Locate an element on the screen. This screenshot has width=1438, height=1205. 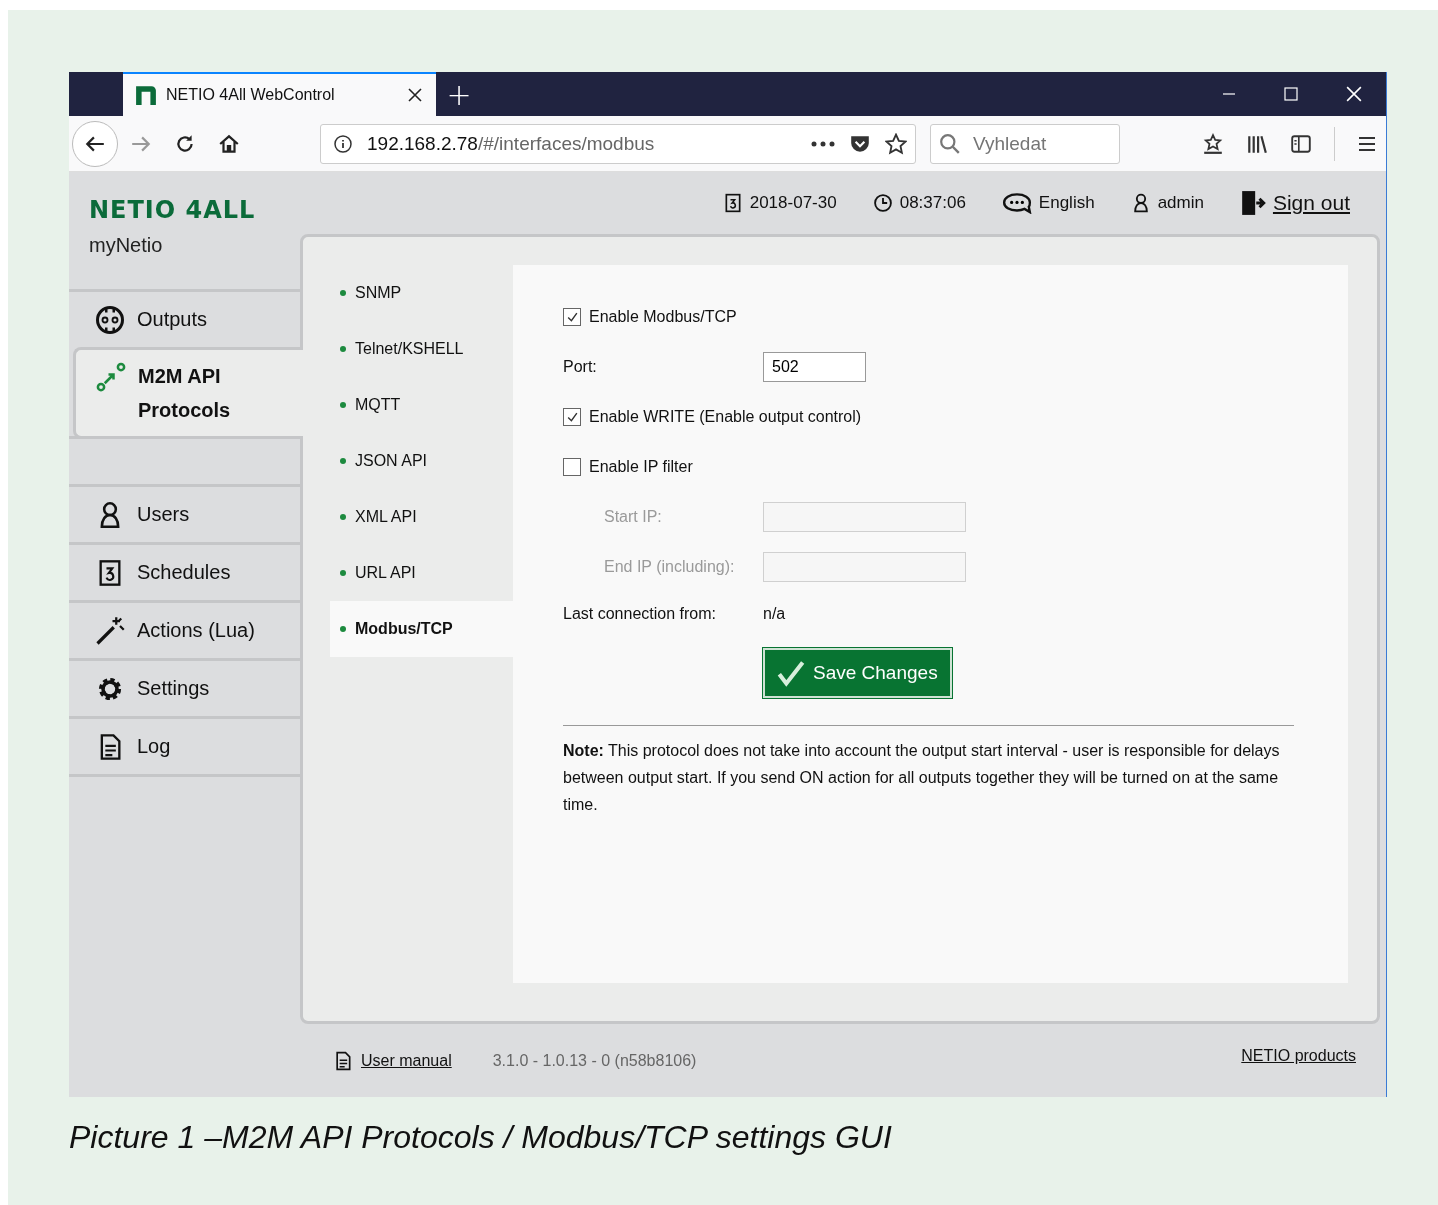
outlet-icon is located at coordinates (110, 319).